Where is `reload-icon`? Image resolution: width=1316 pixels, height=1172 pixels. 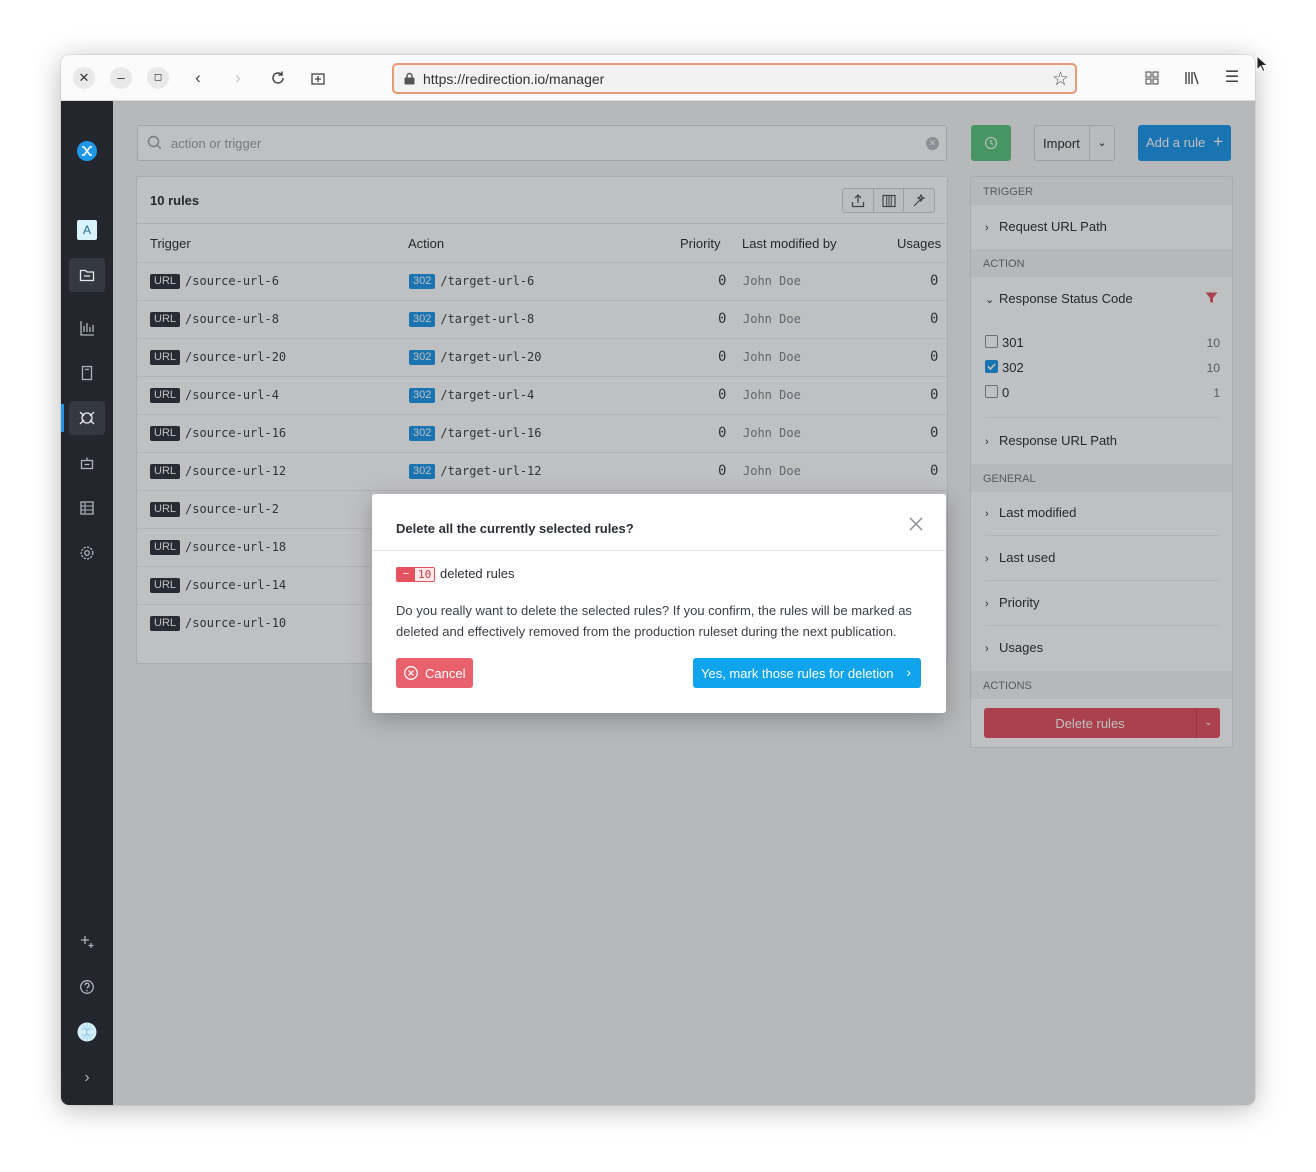 reload-icon is located at coordinates (278, 78).